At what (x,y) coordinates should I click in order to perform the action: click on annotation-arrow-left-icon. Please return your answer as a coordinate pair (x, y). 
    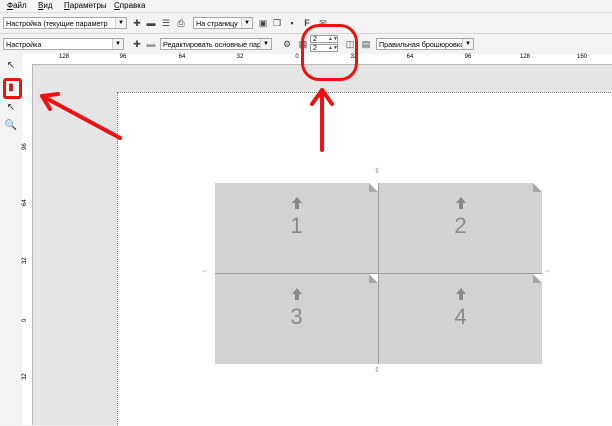
    Looking at the image, I should click on (81, 117).